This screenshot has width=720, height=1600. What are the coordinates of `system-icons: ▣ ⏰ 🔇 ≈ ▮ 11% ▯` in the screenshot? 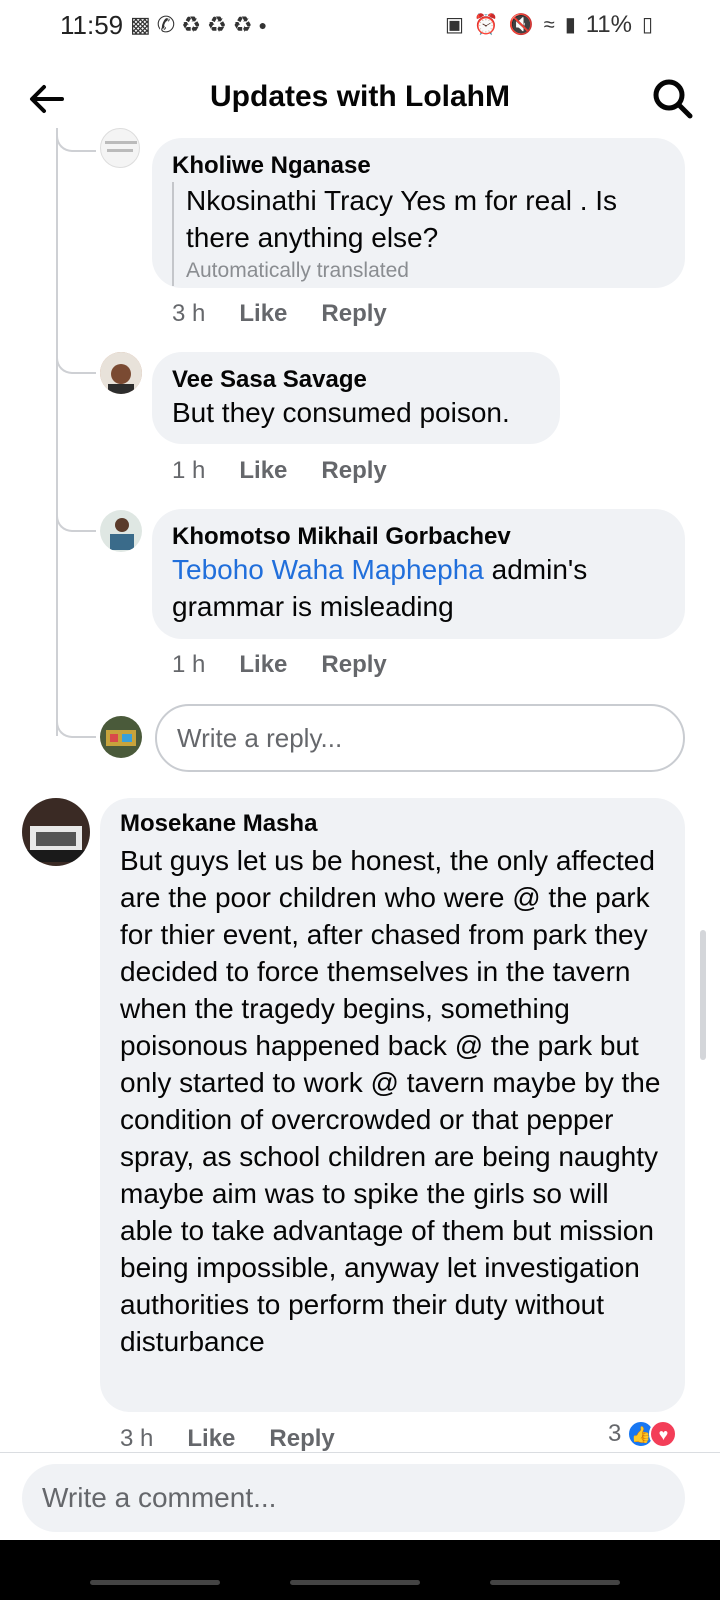 It's located at (549, 25).